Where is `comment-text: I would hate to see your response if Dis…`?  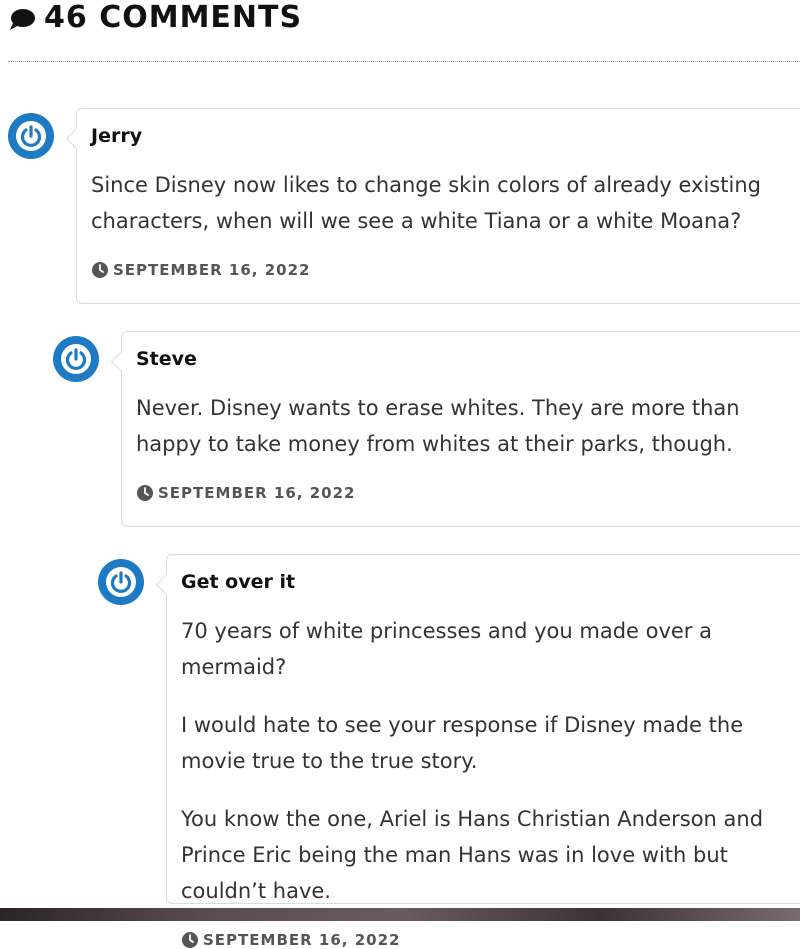 comment-text: I would hate to see your response if Dis… is located at coordinates (462, 743).